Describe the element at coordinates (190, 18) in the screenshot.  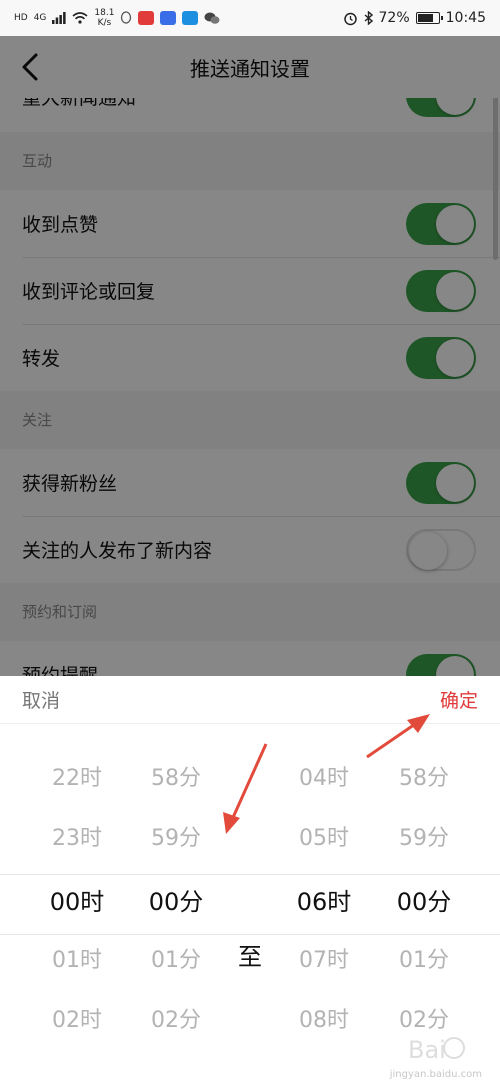
I see `browser-app-icon` at that location.